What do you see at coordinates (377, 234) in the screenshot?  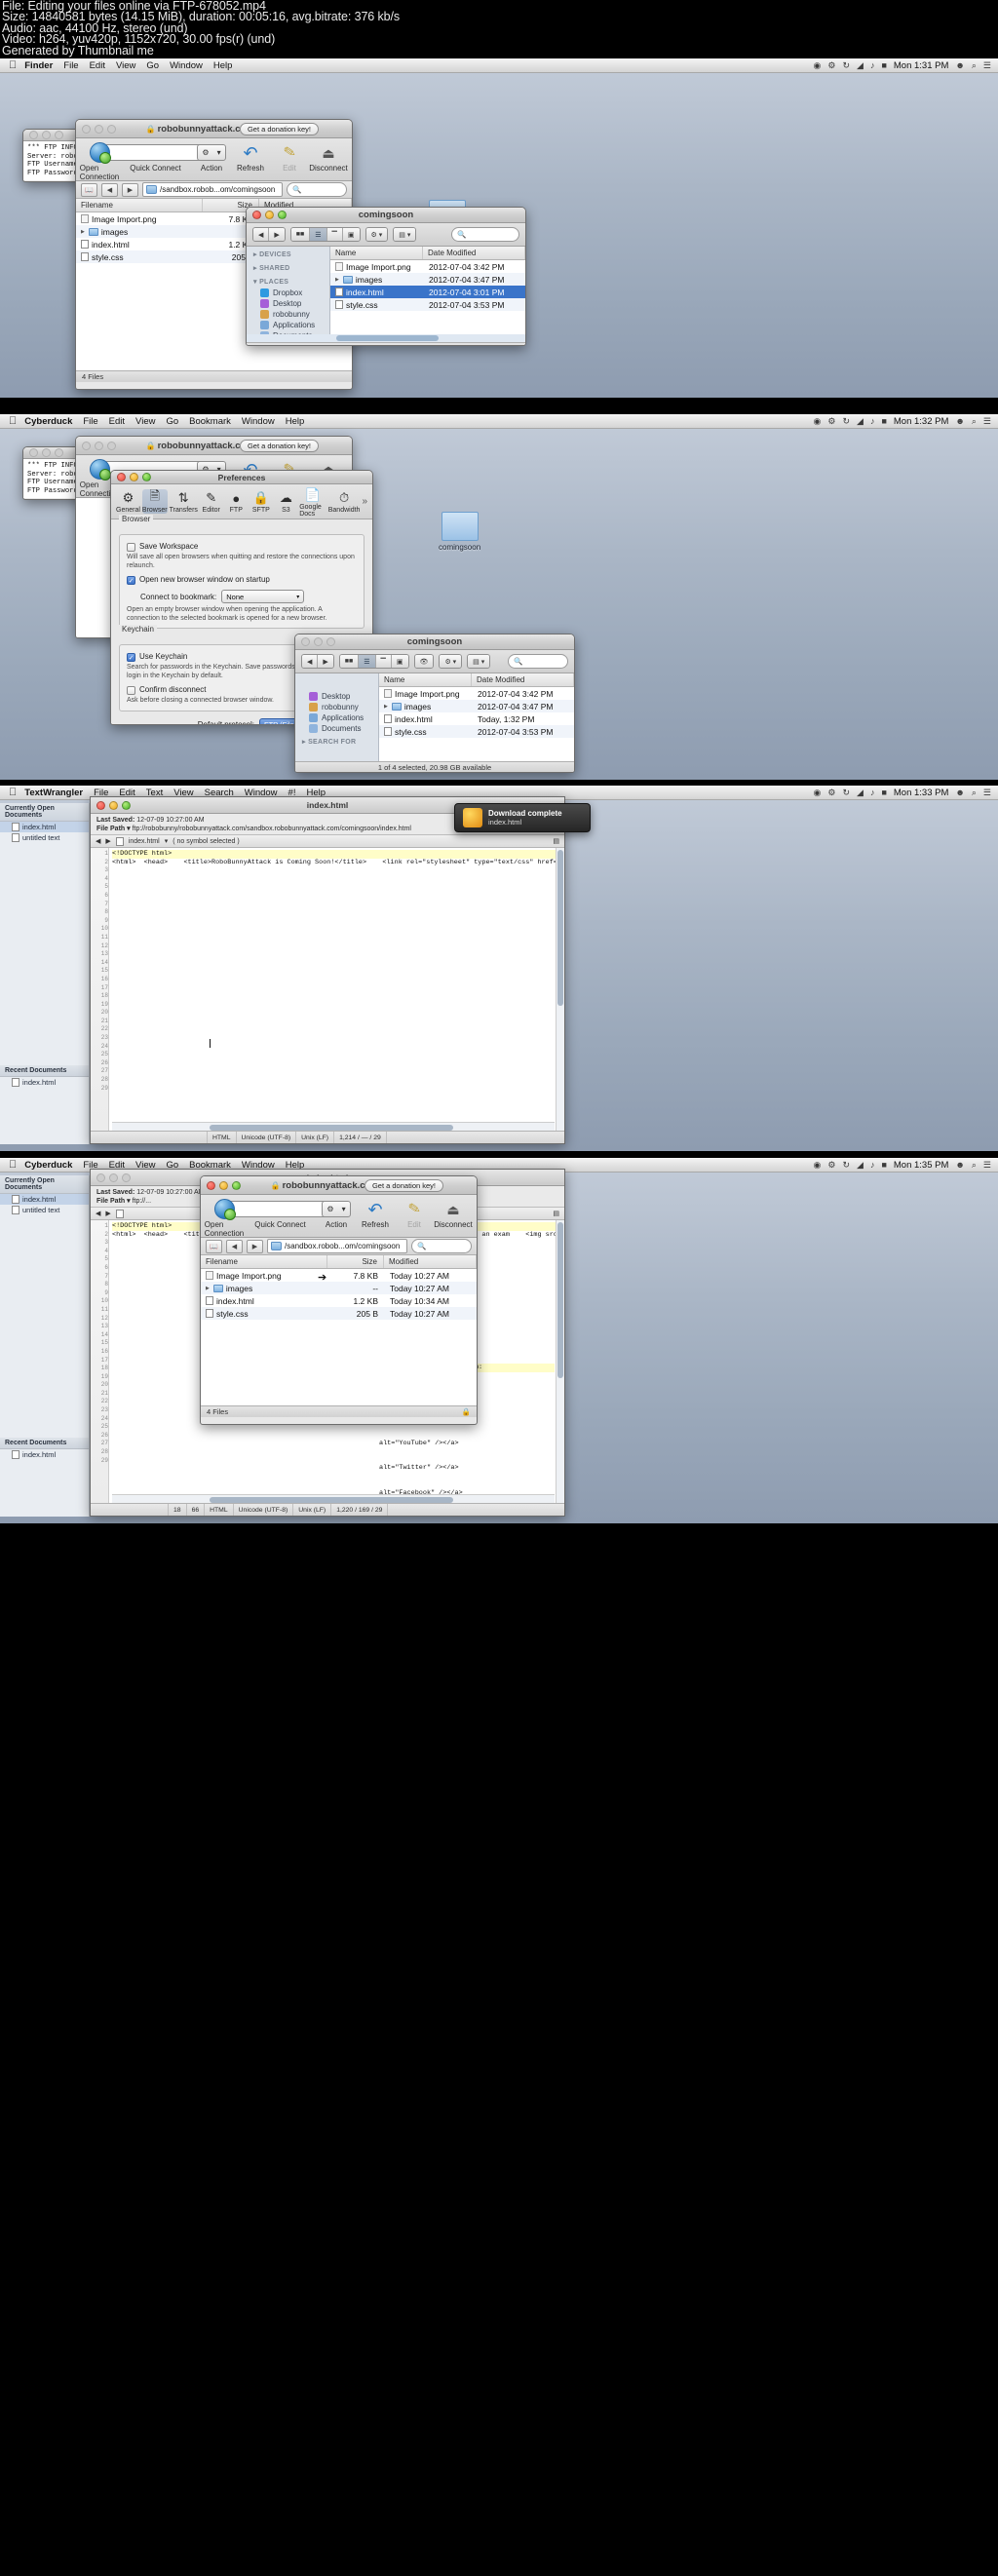 I see `finder-action-menu-1: ⚙ ▾` at bounding box center [377, 234].